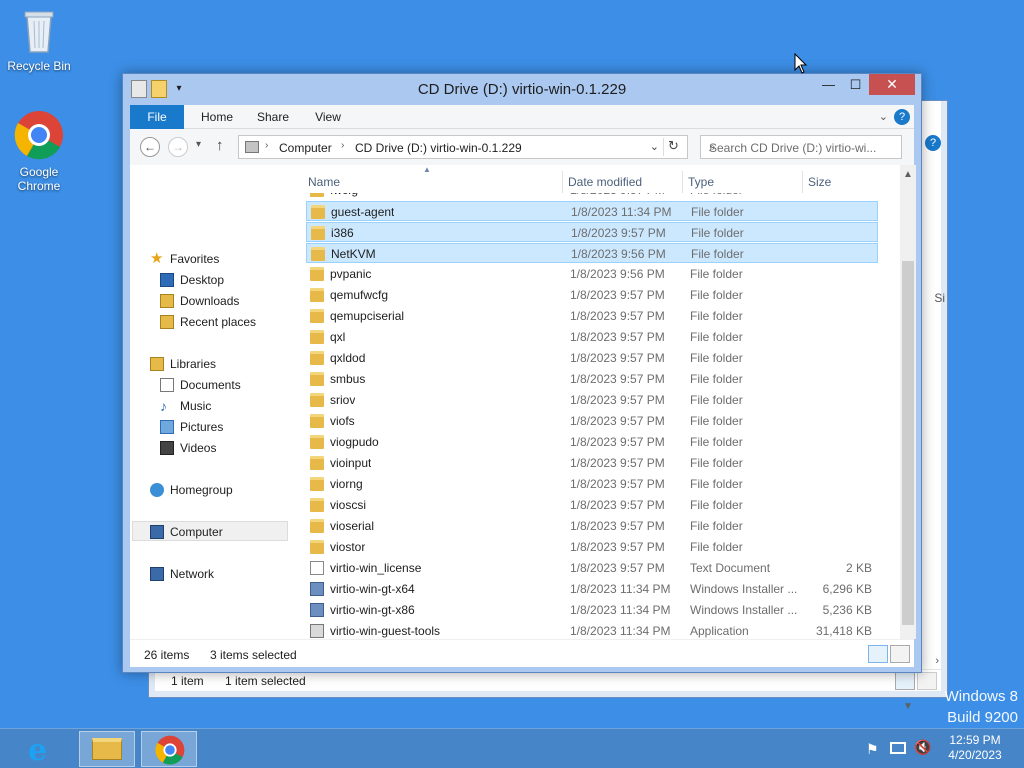 The height and width of the screenshot is (768, 1024). I want to click on help-icon: ?, so click(902, 117).